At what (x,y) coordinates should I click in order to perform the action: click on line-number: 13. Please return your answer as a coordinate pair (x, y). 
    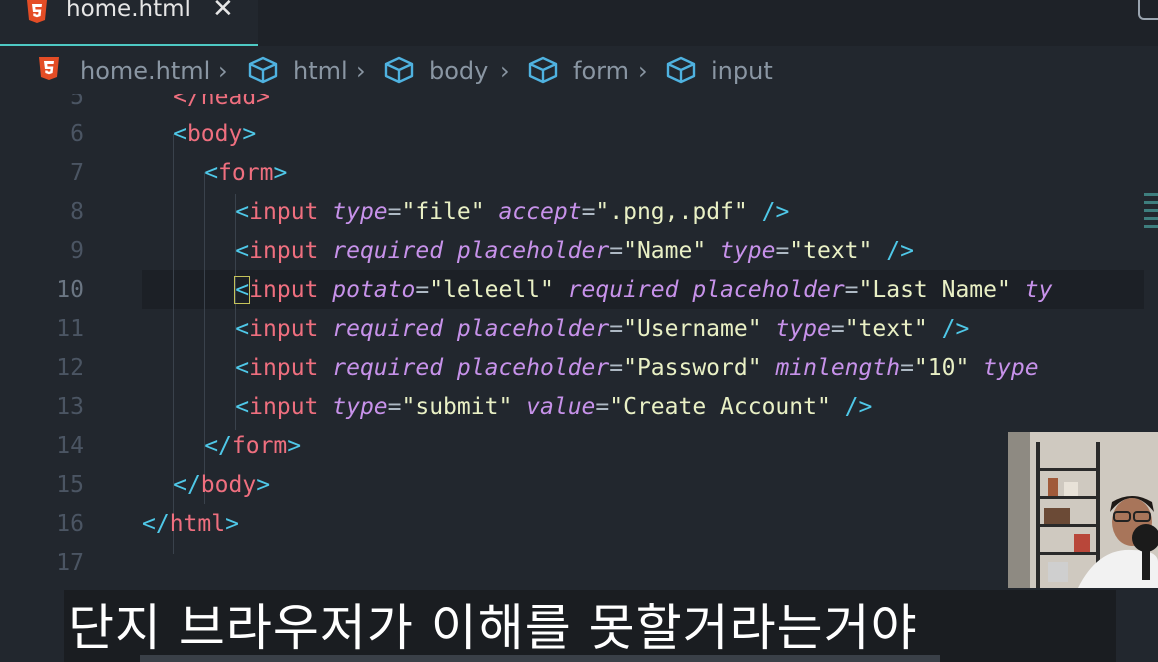
    Looking at the image, I should click on (70, 407).